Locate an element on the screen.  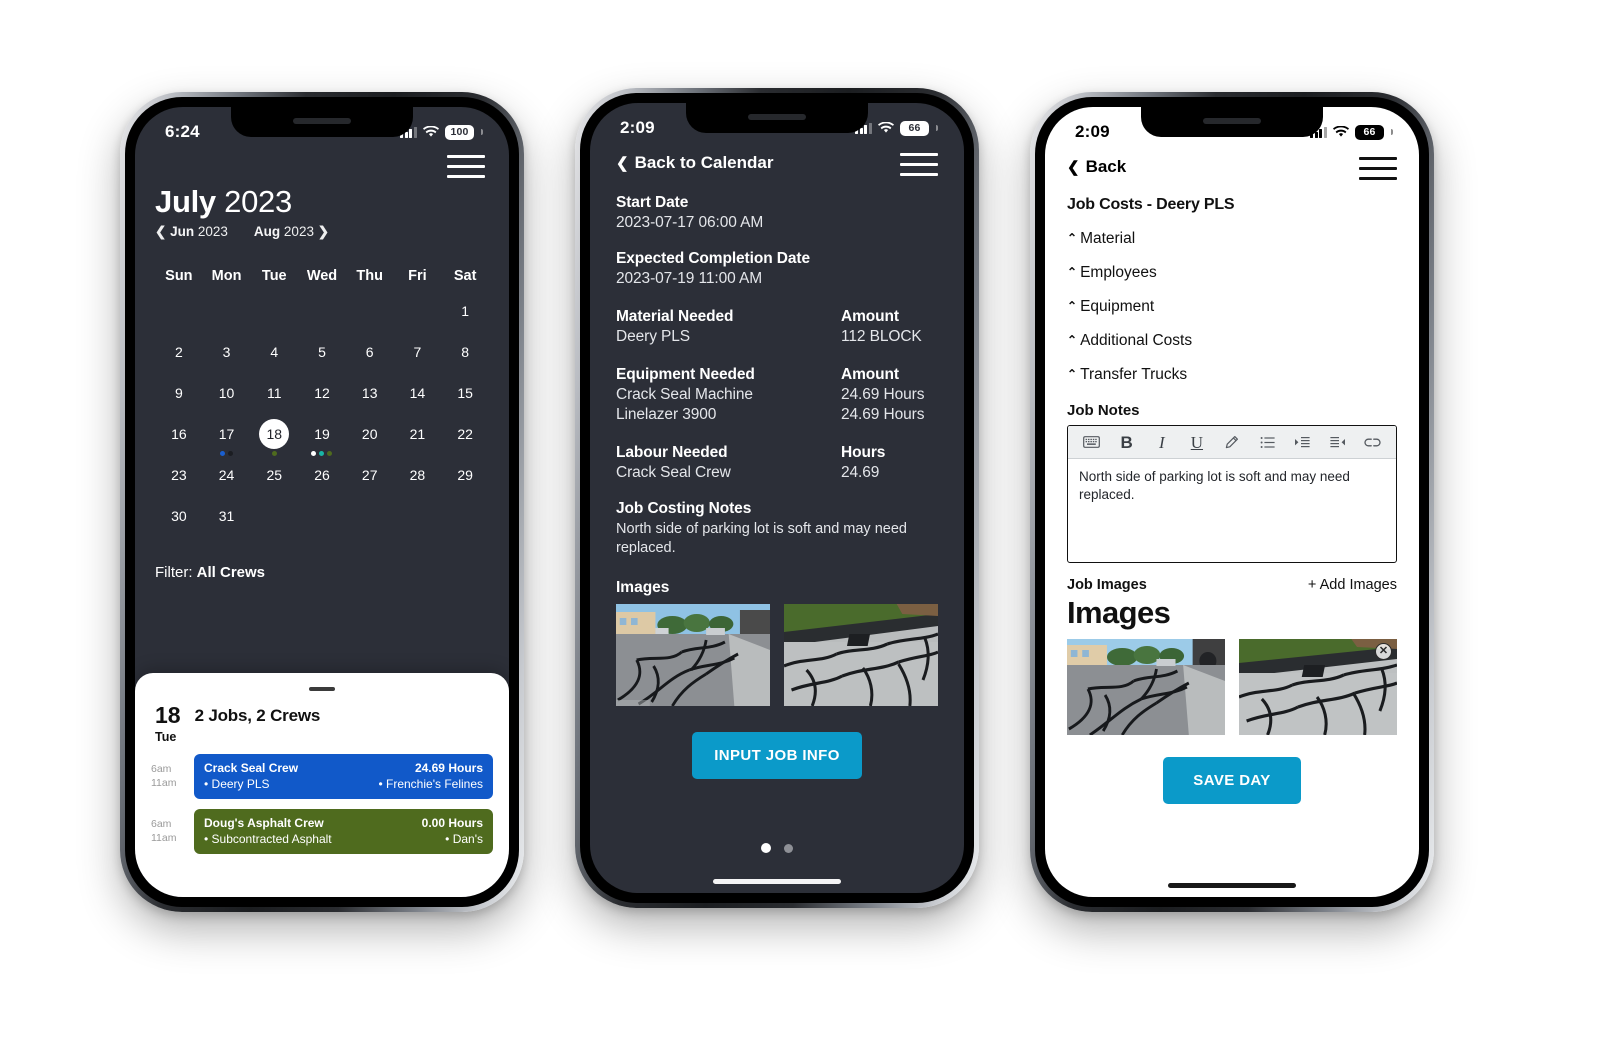
accordion-transfer-trucks: ⌃ Transfer Trucks is located at coordinates (1232, 375).